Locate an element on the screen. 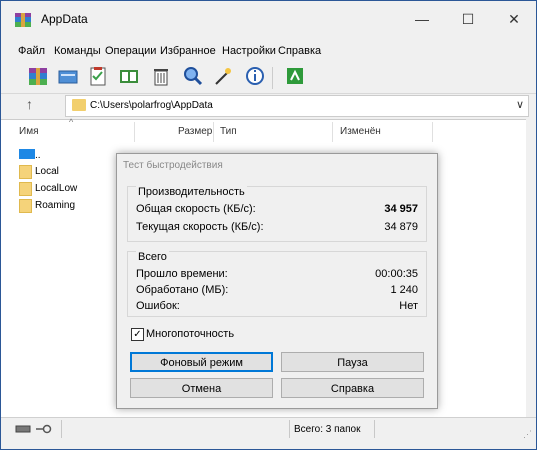 Image resolution: width=537 pixels, height=450 pixels. path-field: C:\Users\polarfrog\AppData ∨ is located at coordinates (297, 106).